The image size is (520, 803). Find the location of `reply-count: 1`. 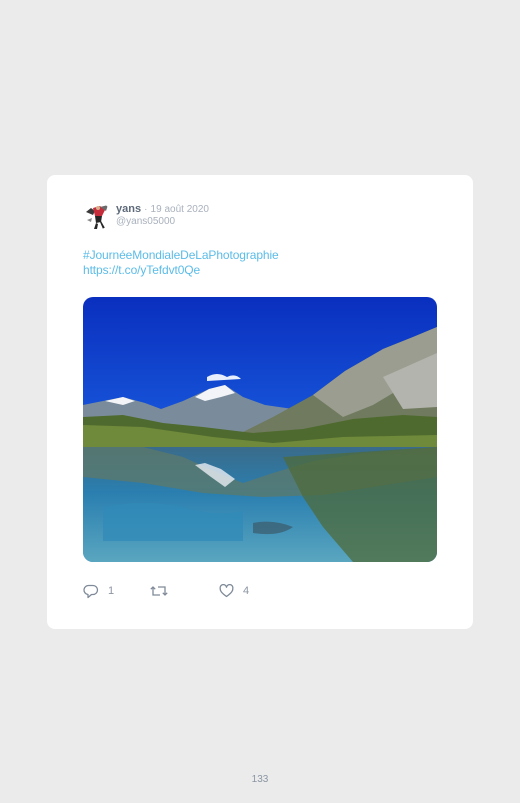

reply-count: 1 is located at coordinates (111, 591).